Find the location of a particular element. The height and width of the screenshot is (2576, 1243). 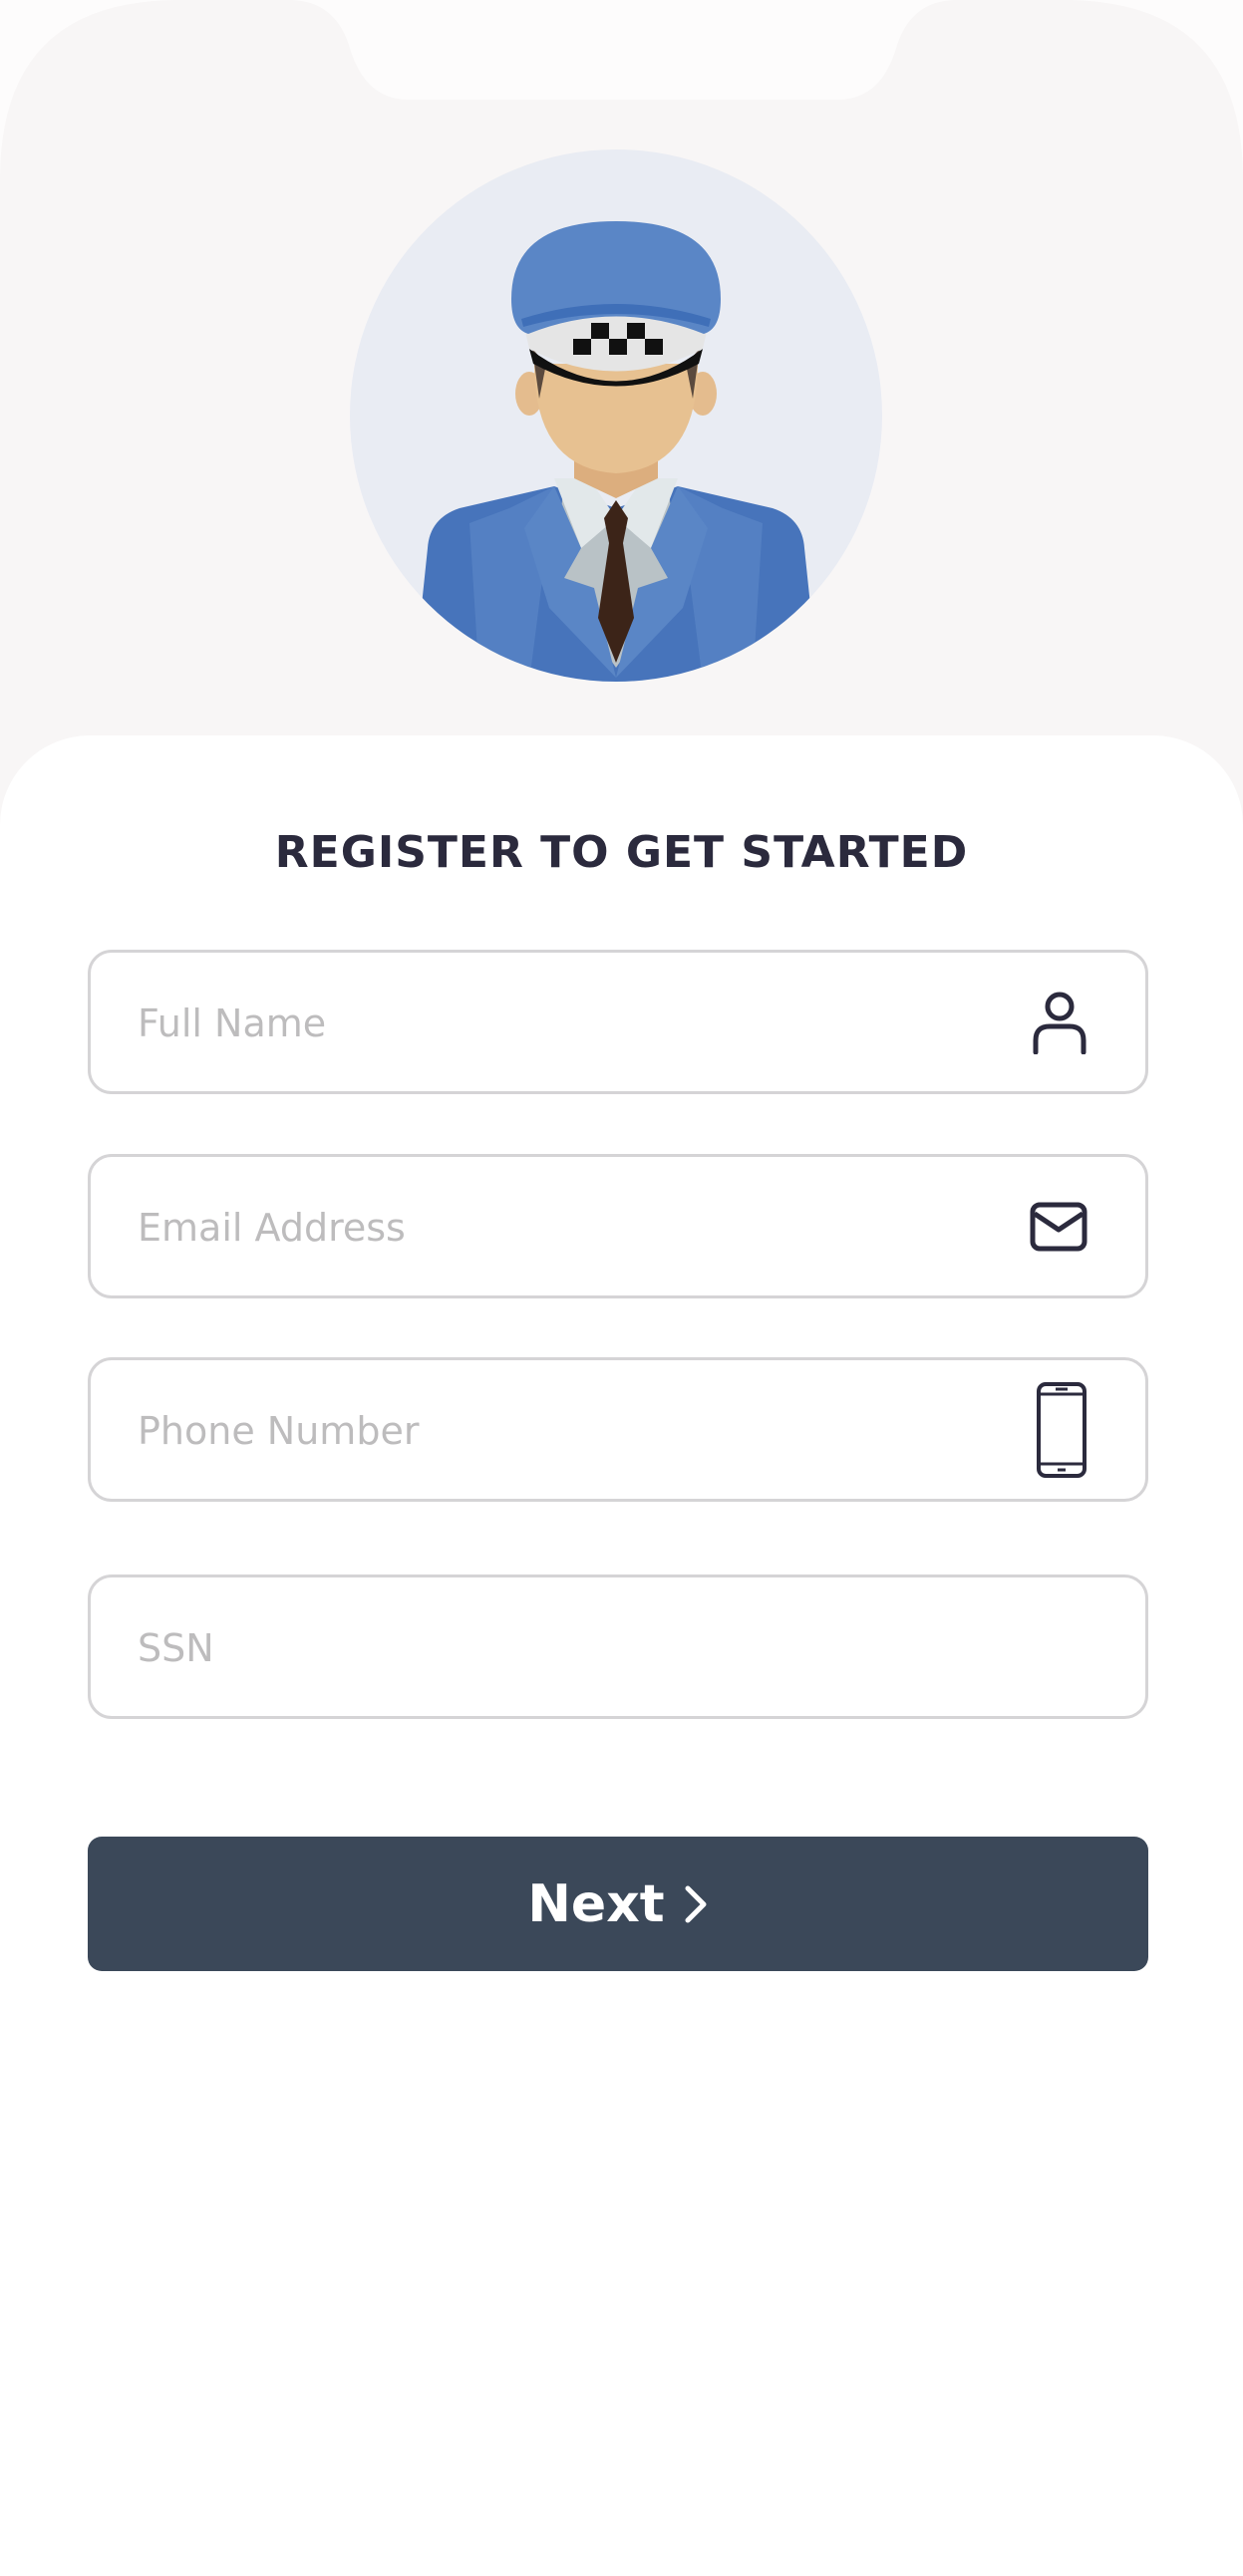

ssn-field is located at coordinates (618, 1646).